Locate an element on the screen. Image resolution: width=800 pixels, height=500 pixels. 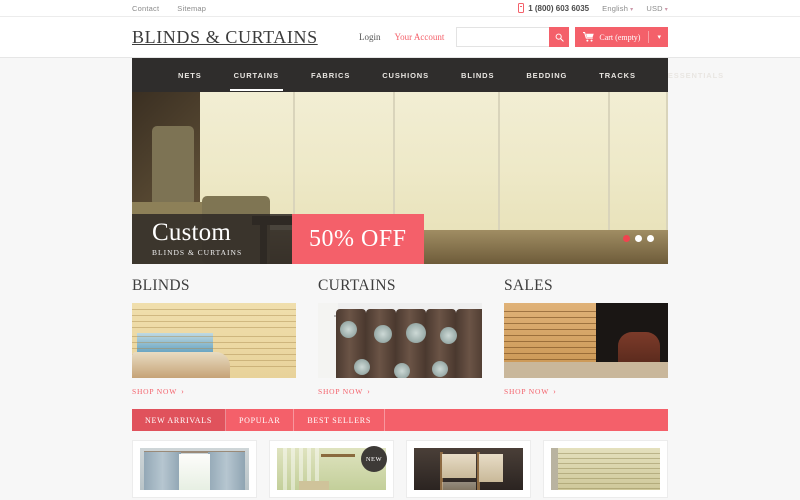
tab-best-sellers: BEST SELLERS is located at coordinates (339, 420).